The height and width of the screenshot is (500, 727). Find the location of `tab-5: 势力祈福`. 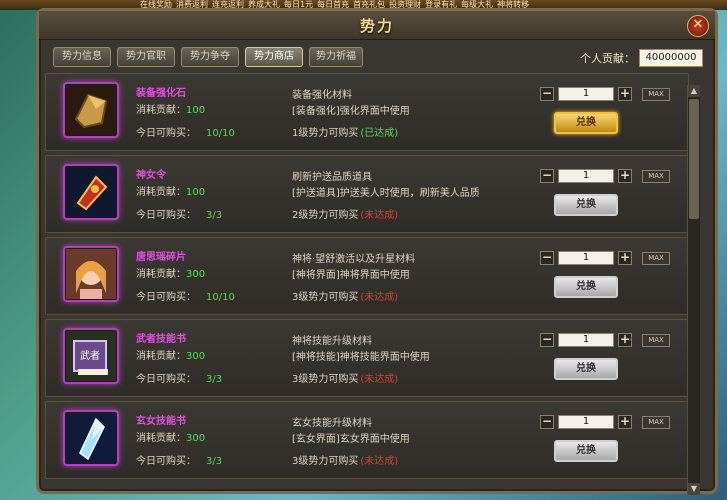

tab-5: 势力祈福 is located at coordinates (336, 57).